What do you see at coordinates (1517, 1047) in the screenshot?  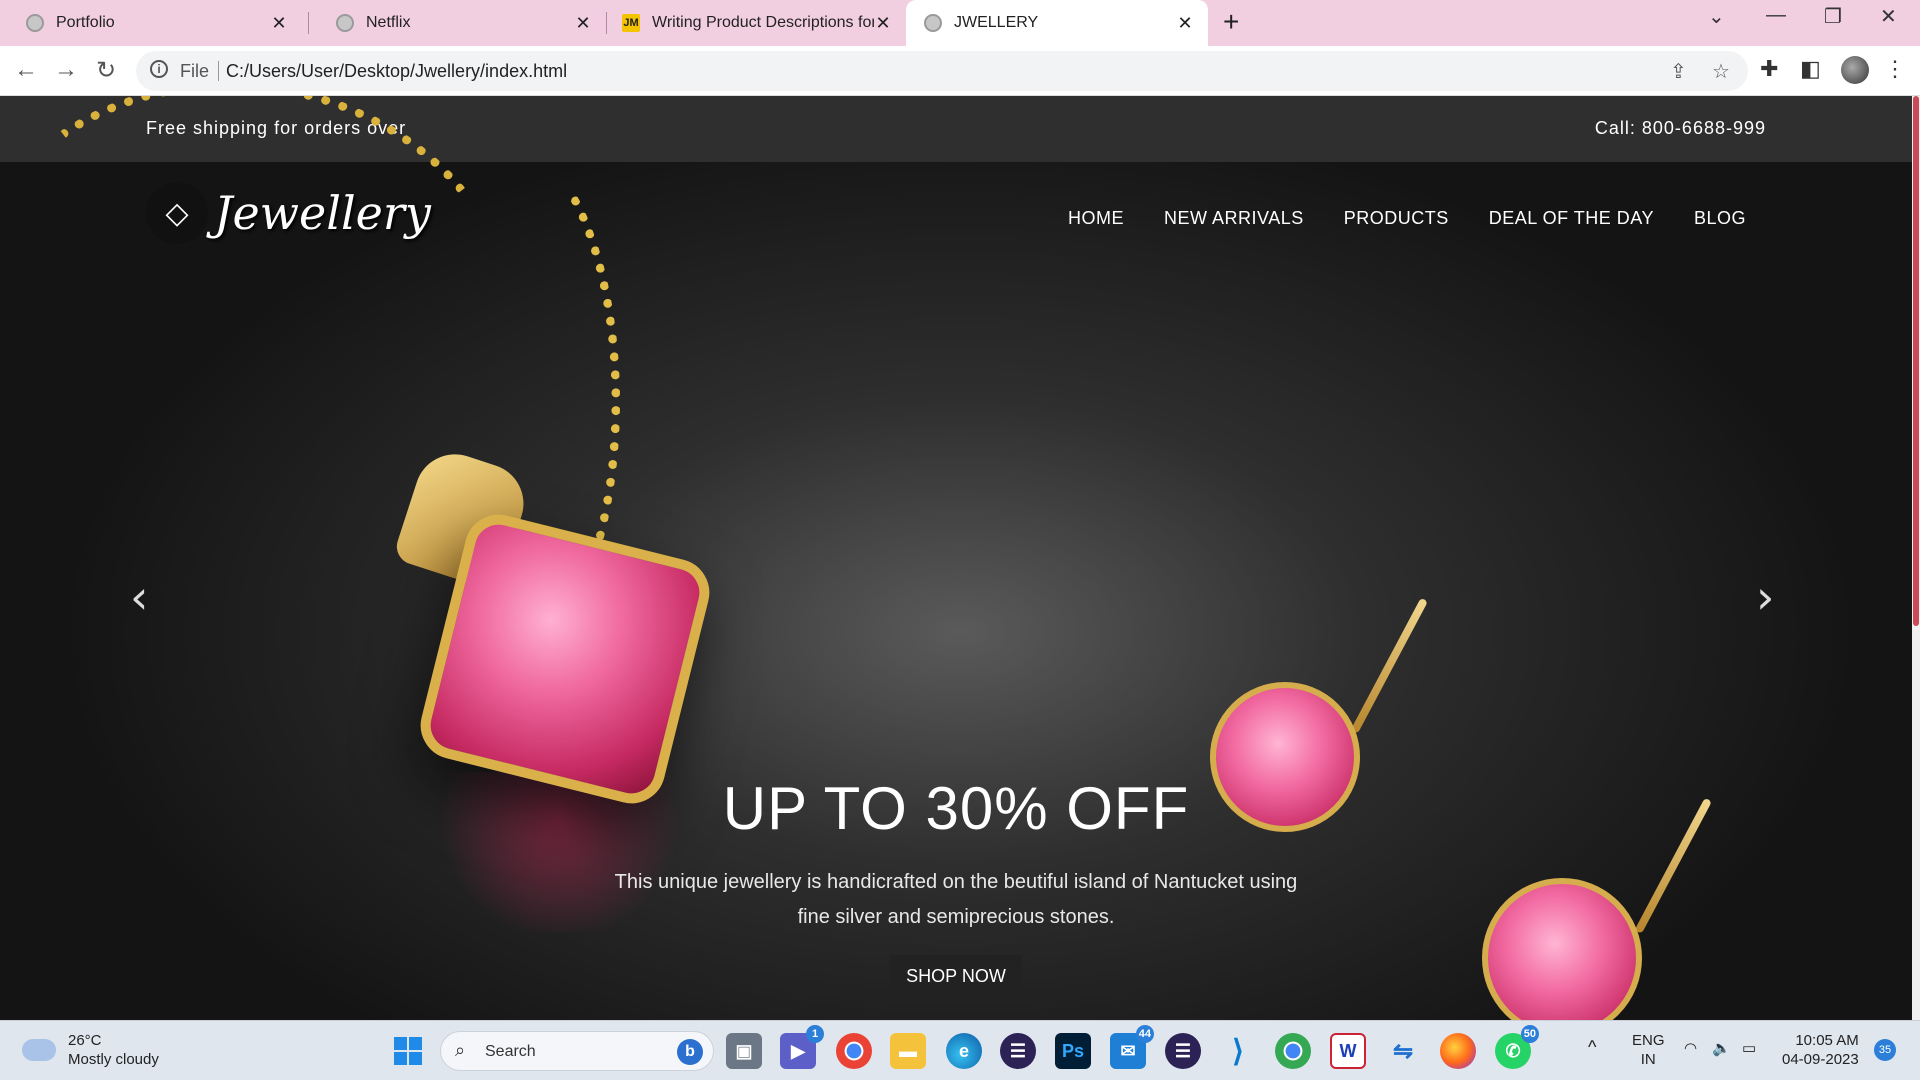 I see `whatsapp-icon: ✆ 50` at bounding box center [1517, 1047].